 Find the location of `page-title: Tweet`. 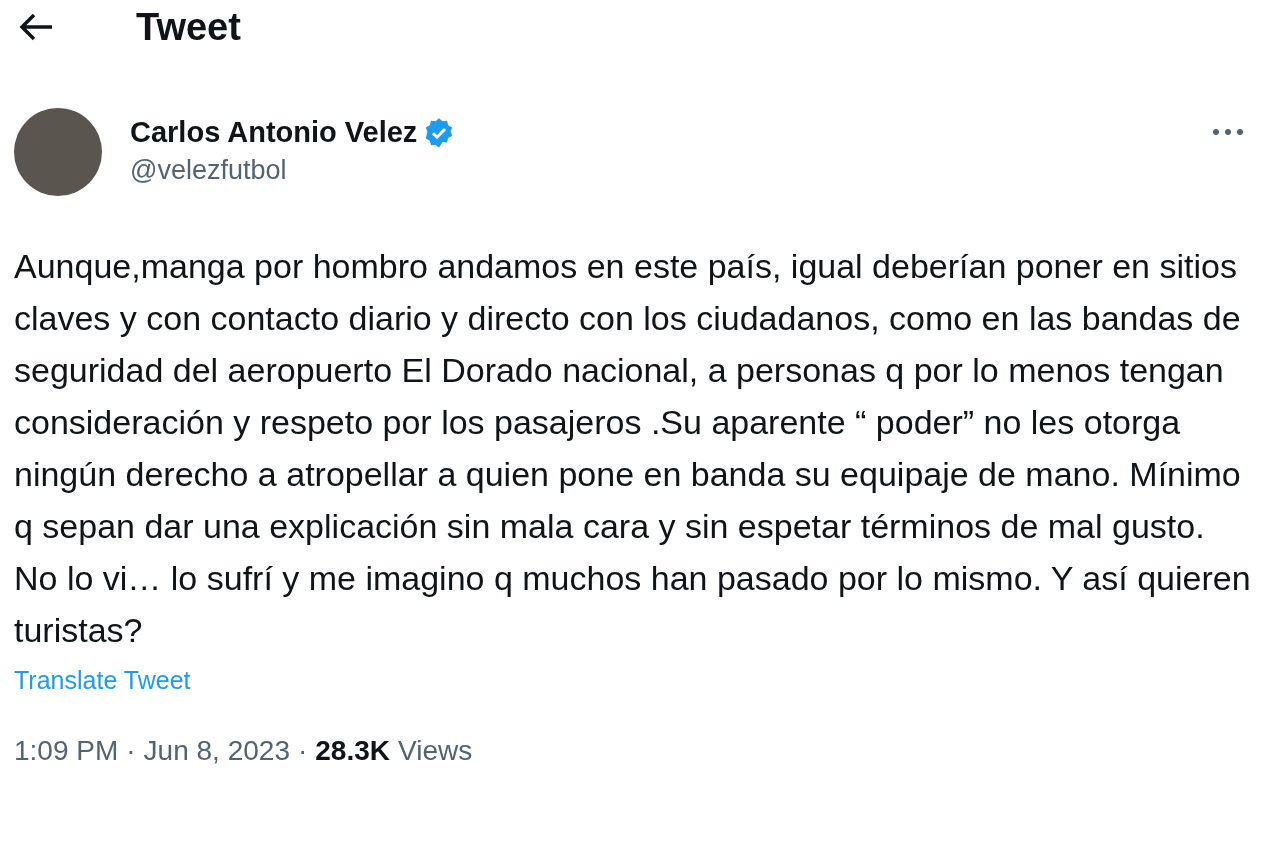

page-title: Tweet is located at coordinates (188, 27).